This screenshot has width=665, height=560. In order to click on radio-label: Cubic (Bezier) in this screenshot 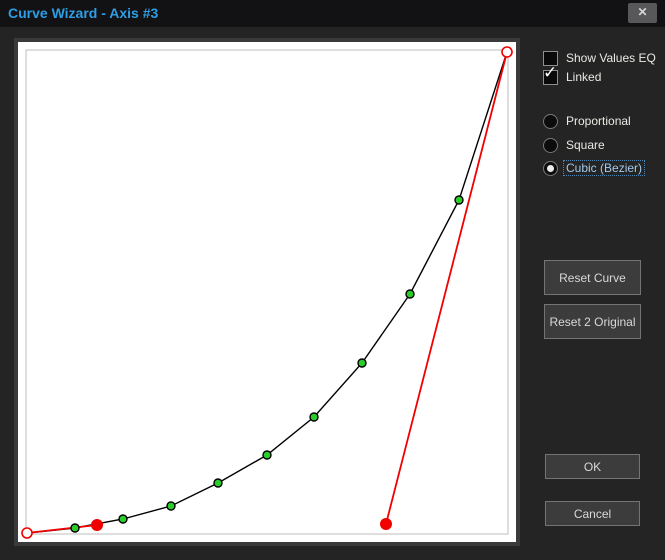, I will do `click(604, 168)`.